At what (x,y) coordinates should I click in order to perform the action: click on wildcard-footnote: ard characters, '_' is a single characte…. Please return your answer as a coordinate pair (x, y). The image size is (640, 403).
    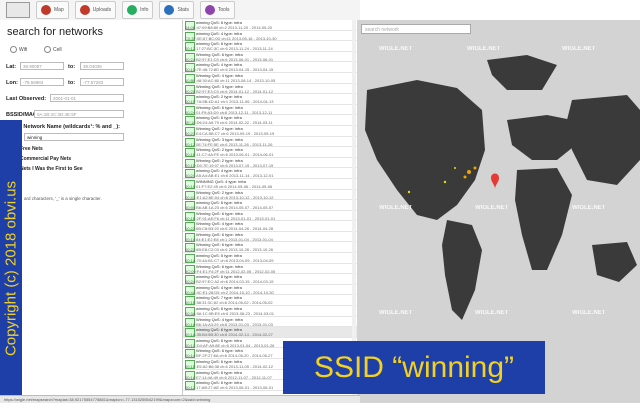
    Looking at the image, I should click on (63, 198).